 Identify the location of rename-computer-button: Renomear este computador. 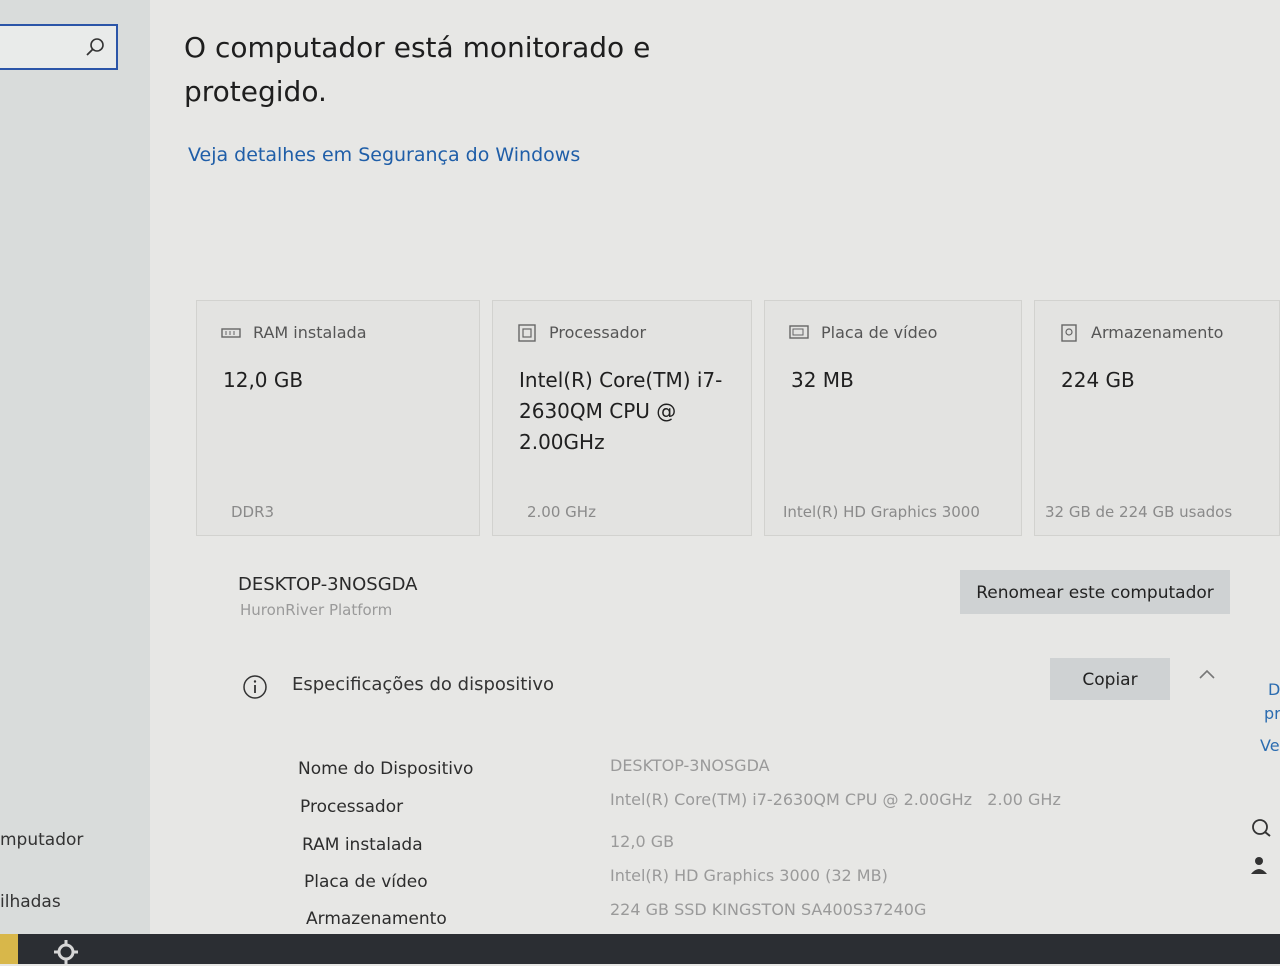
(1095, 592).